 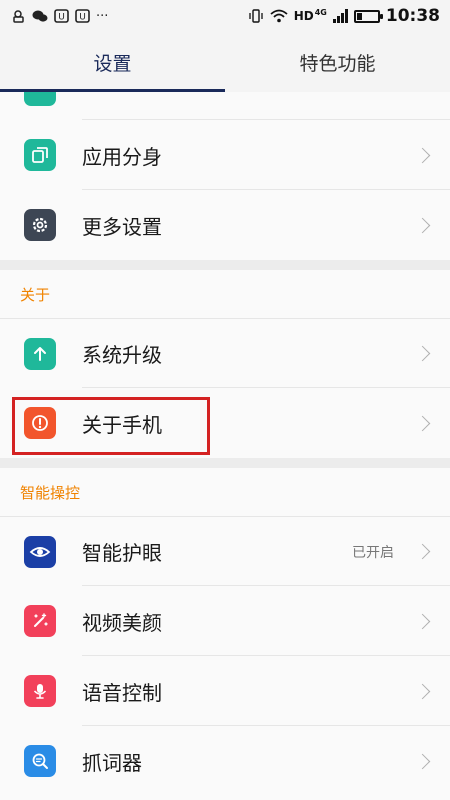 I want to click on list-item-label: 关于手机, so click(x=122, y=424).